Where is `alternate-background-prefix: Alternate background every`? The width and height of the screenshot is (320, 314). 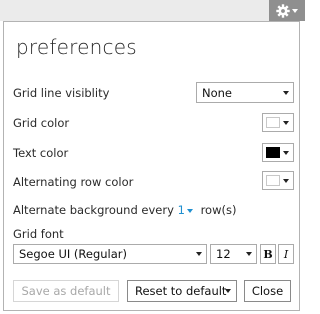 alternate-background-prefix: Alternate background every is located at coordinates (93, 210).